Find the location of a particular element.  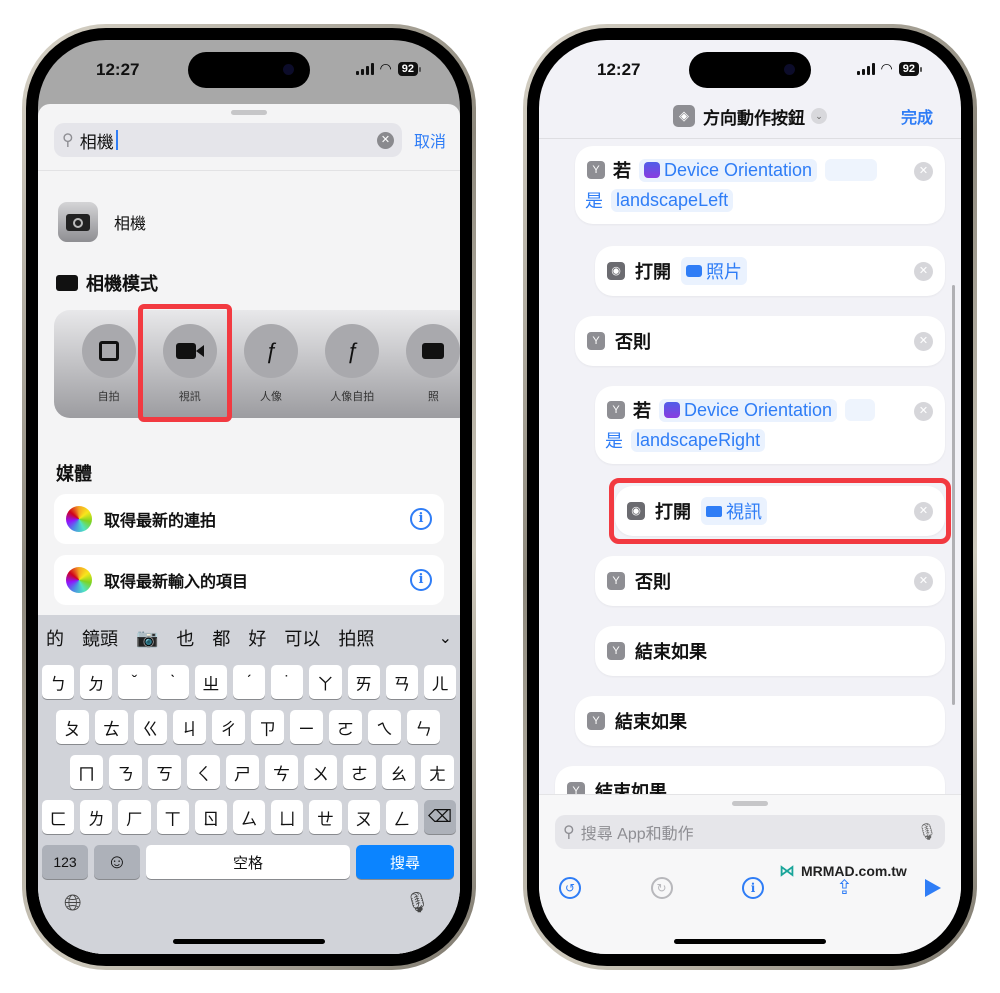

key: ㄘ is located at coordinates (281, 772).